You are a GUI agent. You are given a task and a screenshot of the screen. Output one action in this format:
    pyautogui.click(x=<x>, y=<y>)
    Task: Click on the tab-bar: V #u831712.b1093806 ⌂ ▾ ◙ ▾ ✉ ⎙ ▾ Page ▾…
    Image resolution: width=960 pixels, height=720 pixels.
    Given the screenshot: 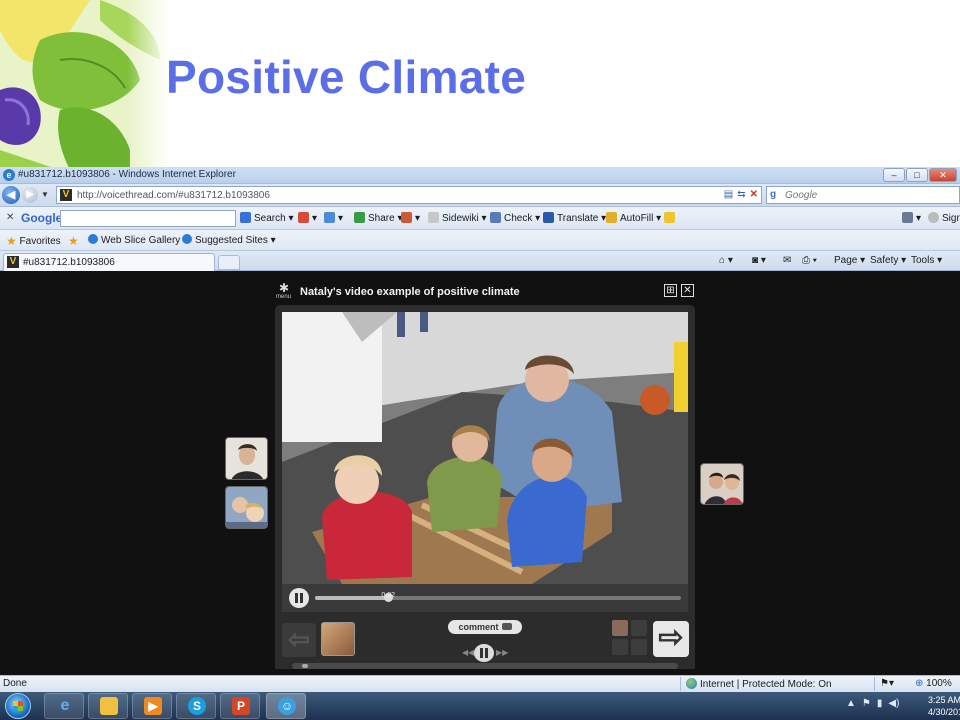 What is the action you would take?
    pyautogui.click(x=480, y=261)
    